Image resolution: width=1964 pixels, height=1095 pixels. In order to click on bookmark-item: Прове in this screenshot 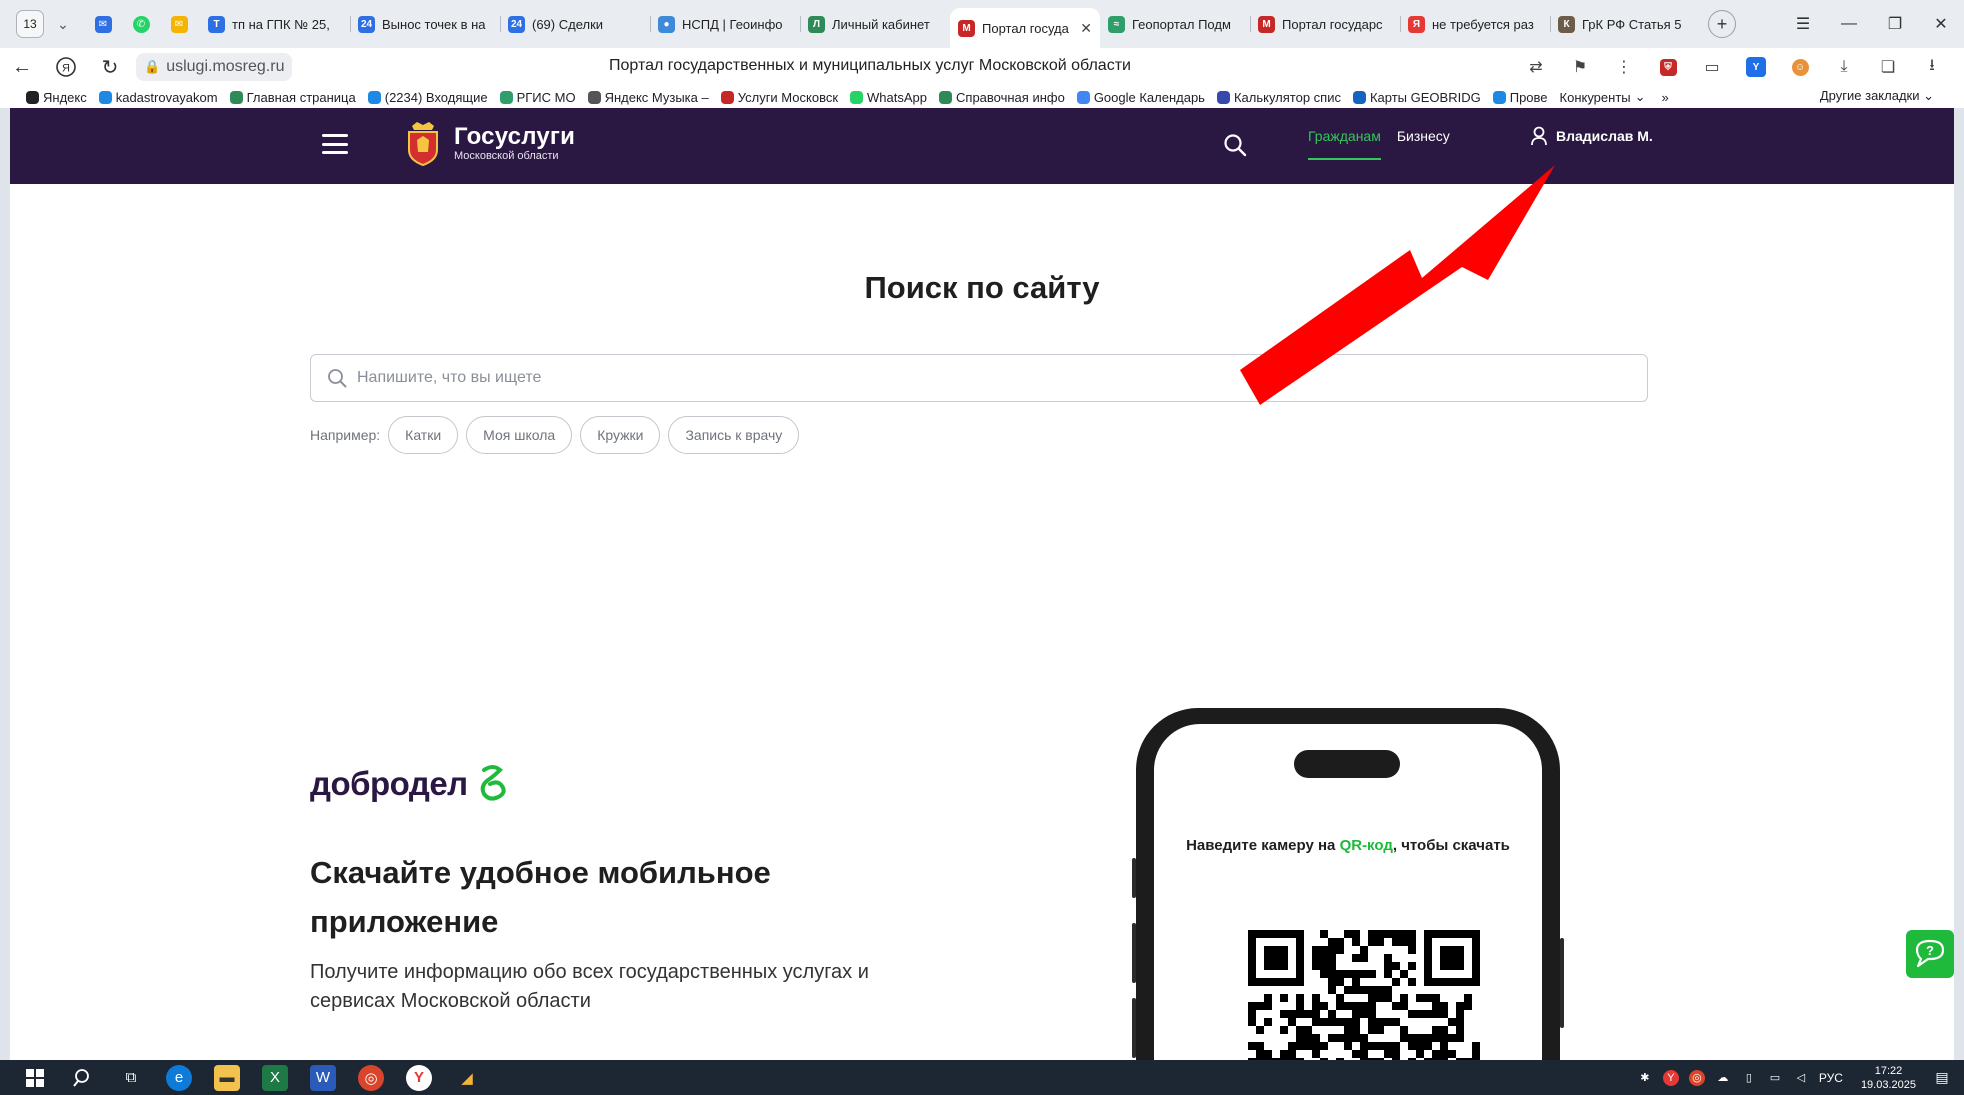, I will do `click(1520, 97)`.